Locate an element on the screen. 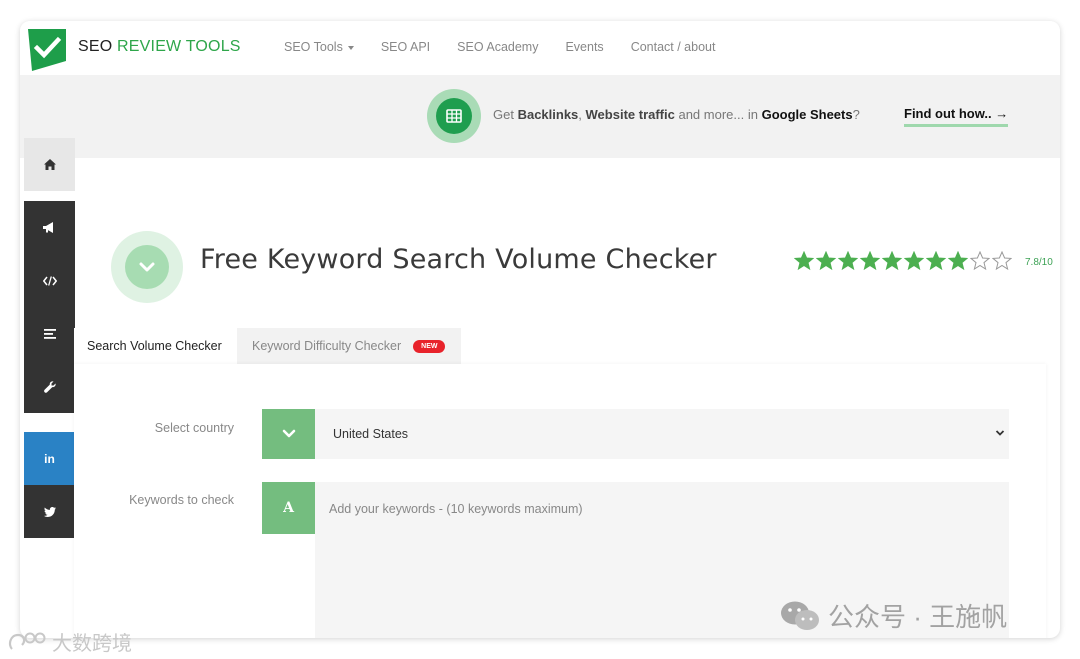 Image resolution: width=1080 pixels, height=659 pixels. google-sheets-badge is located at coordinates (454, 116).